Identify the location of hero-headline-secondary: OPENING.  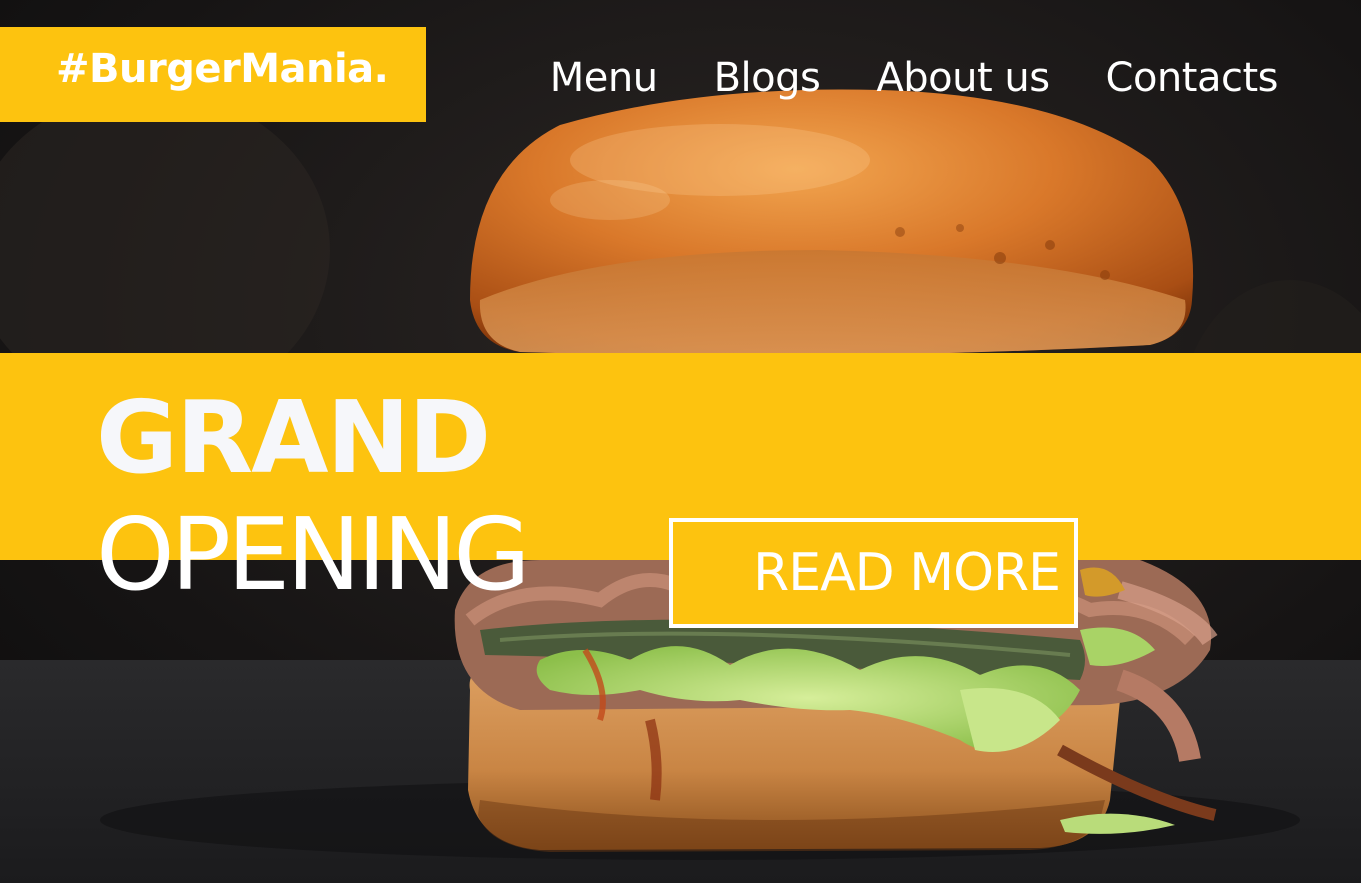
(313, 554).